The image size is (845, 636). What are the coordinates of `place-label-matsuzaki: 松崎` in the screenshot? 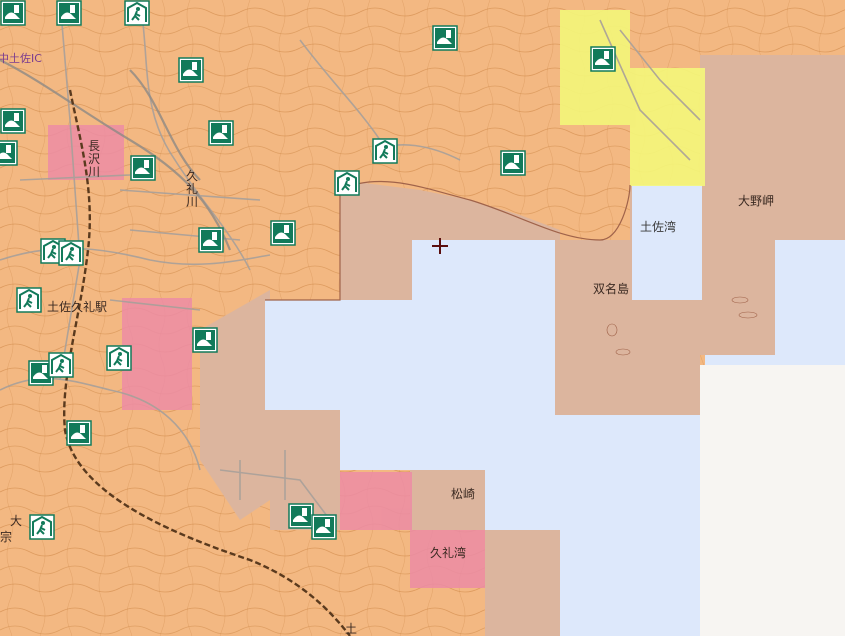 It's located at (463, 494).